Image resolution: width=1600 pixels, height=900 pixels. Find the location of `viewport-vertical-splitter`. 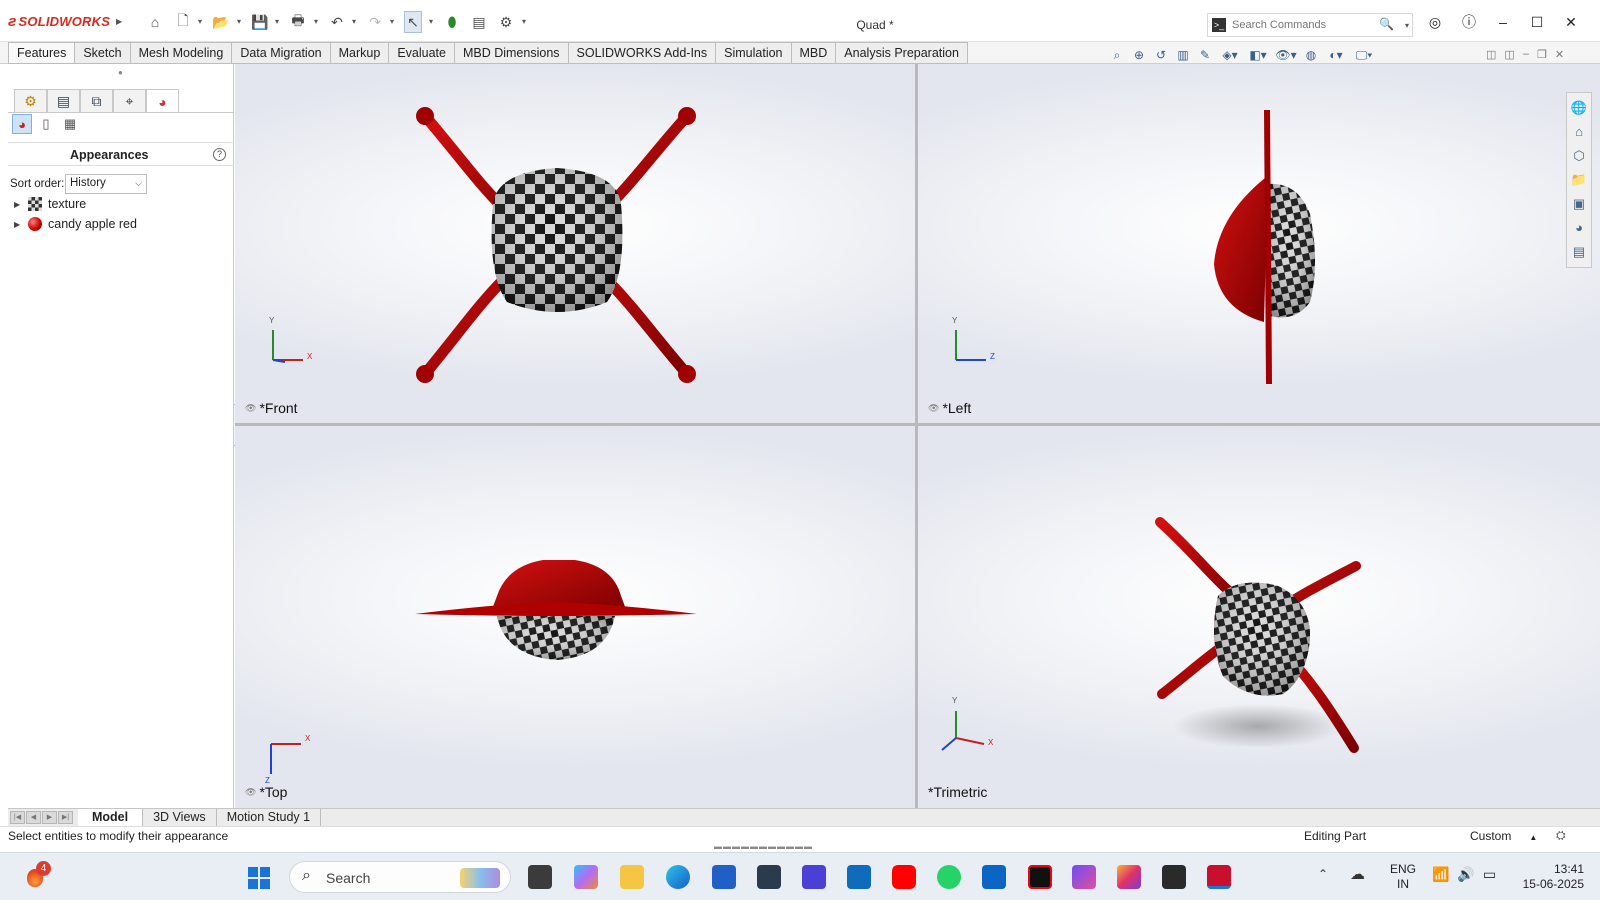

viewport-vertical-splitter is located at coordinates (916, 436).